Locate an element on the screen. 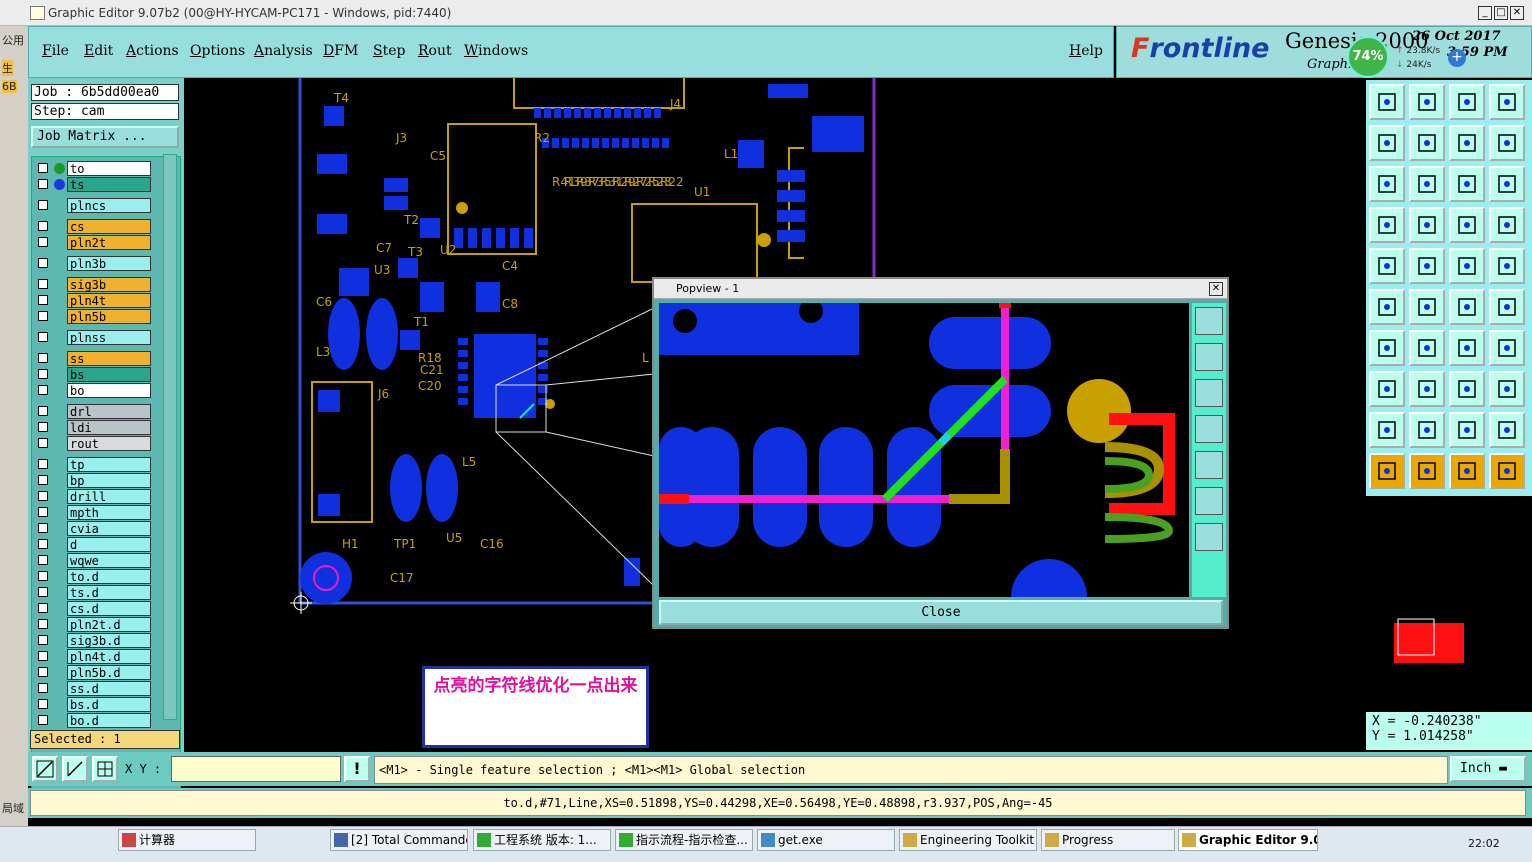 This screenshot has width=1532, height=862. popview-close-icon: ✕ is located at coordinates (1216, 289).